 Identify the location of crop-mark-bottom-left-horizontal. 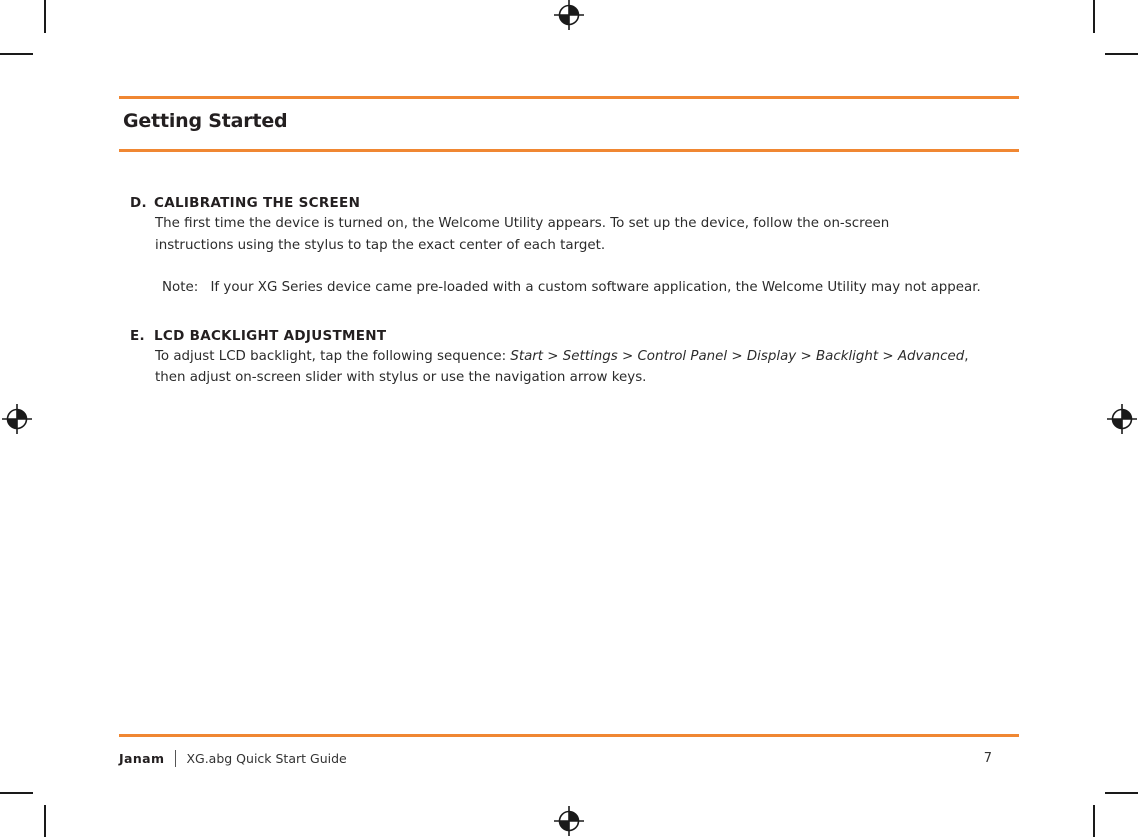
(16, 793).